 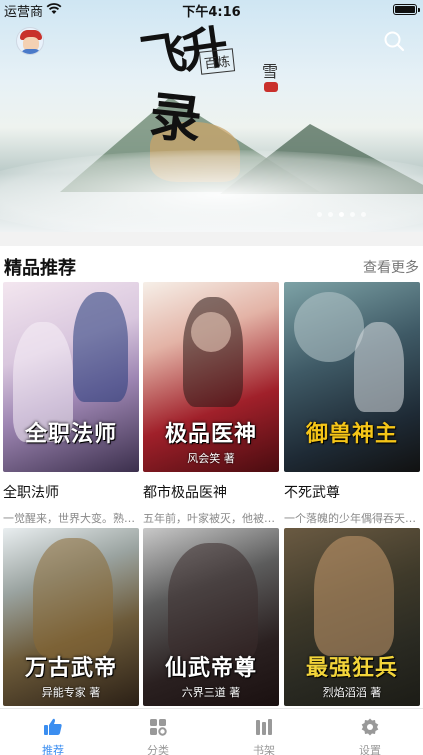 I want to click on thumbs-up-icon, so click(x=53, y=726).